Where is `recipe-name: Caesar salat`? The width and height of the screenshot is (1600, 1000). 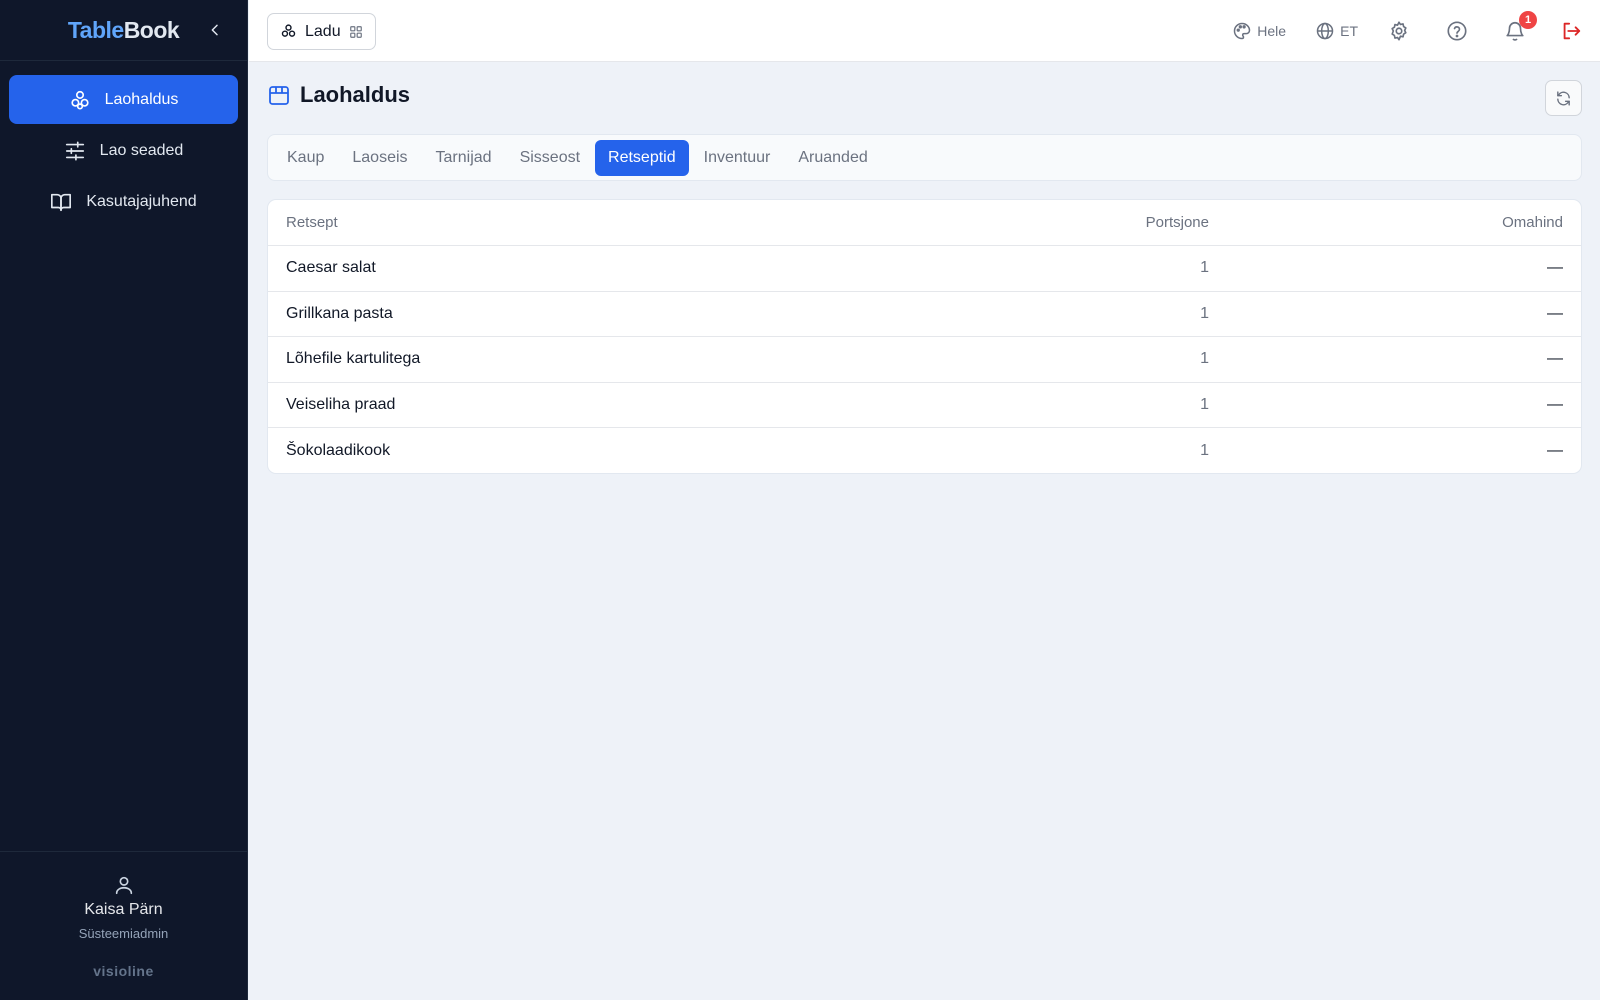
recipe-name: Caesar salat is located at coordinates (331, 268).